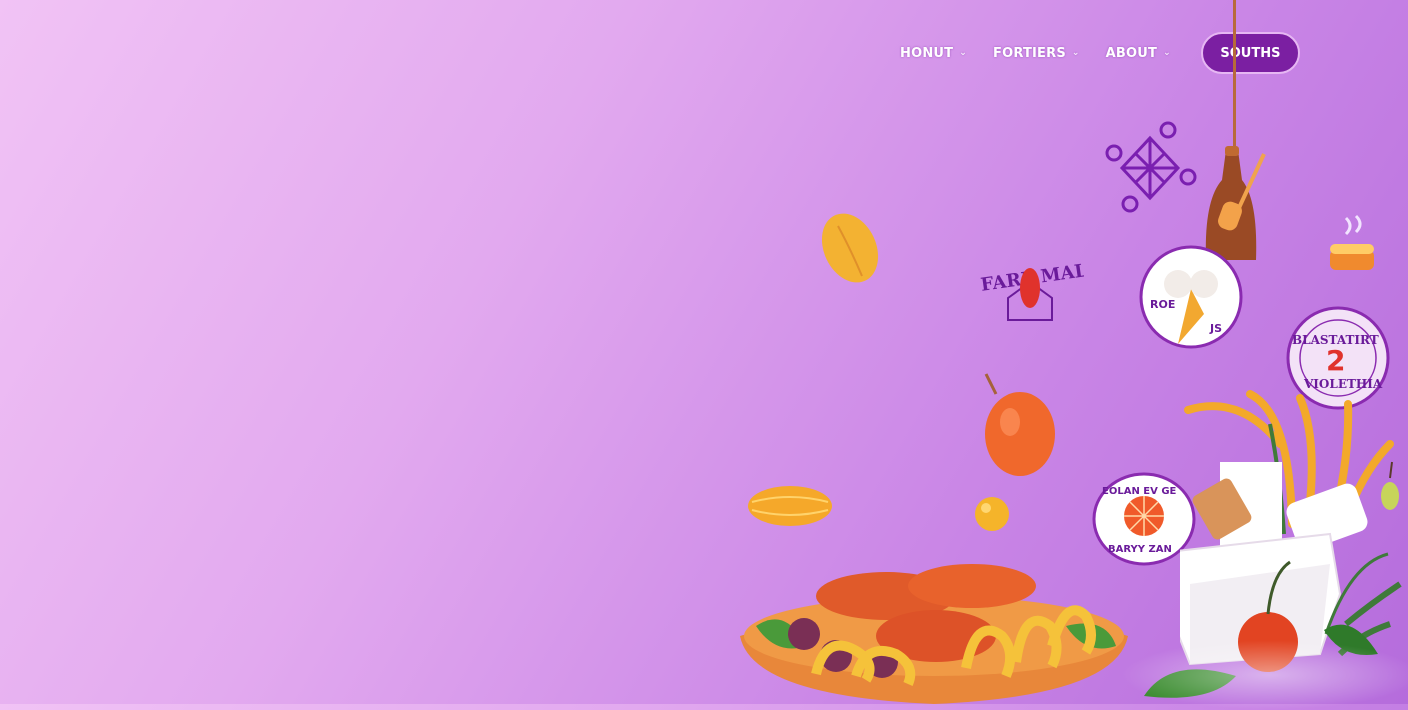  What do you see at coordinates (1139, 491) in the screenshot?
I see `svg-text: EOLAN EV GE` at bounding box center [1139, 491].